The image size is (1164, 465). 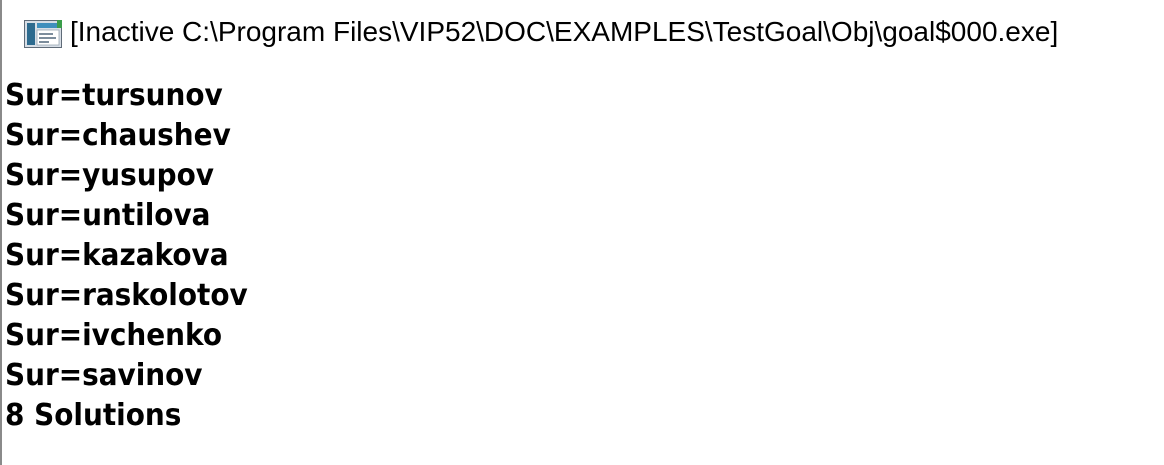 What do you see at coordinates (93, 415) in the screenshot?
I see `solutions-count: 8 Solutions` at bounding box center [93, 415].